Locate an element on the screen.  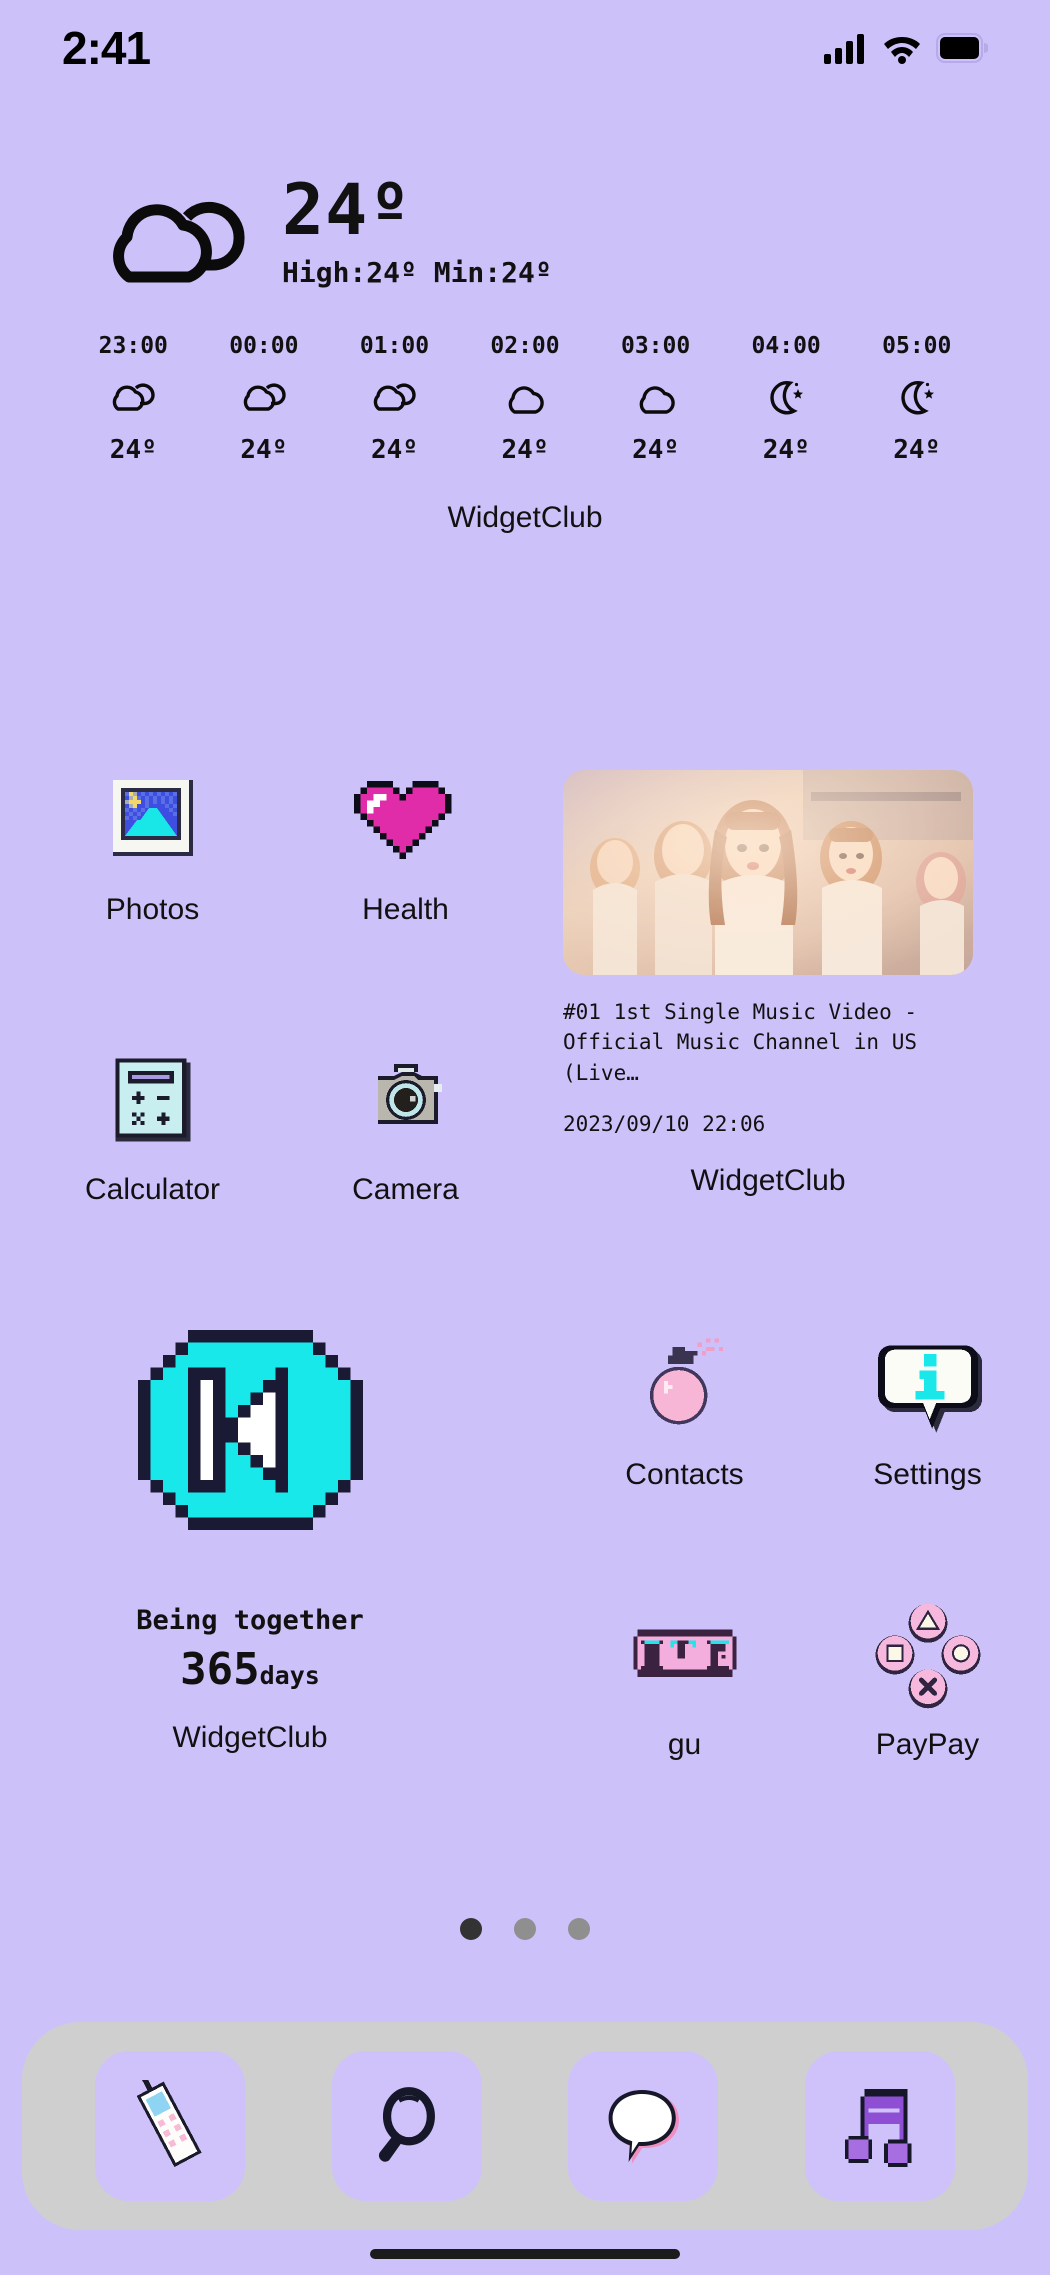
app-label-health: Health is located at coordinates (405, 909).